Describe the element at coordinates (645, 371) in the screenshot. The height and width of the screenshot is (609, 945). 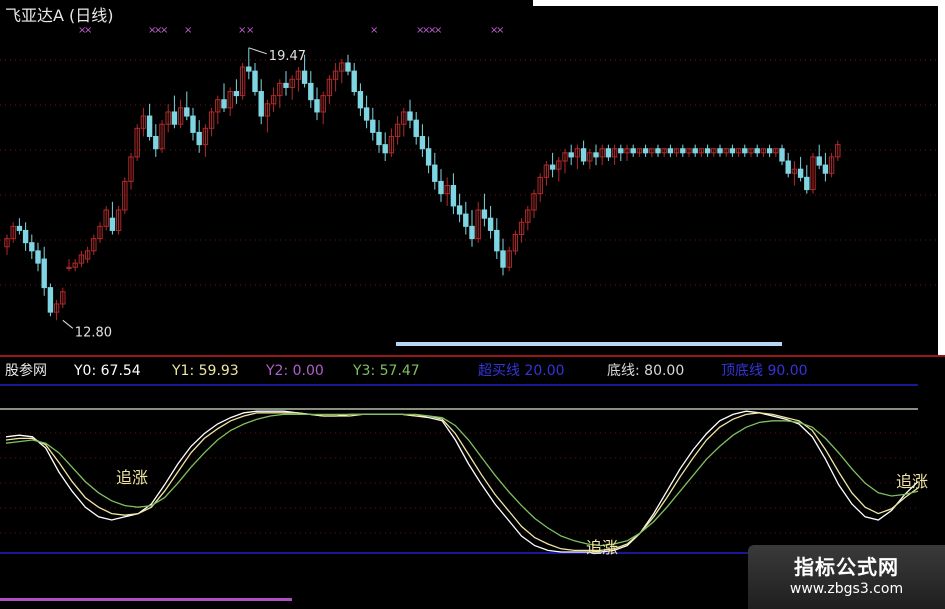
I see `line2-readout: 底线: 80.00` at that location.